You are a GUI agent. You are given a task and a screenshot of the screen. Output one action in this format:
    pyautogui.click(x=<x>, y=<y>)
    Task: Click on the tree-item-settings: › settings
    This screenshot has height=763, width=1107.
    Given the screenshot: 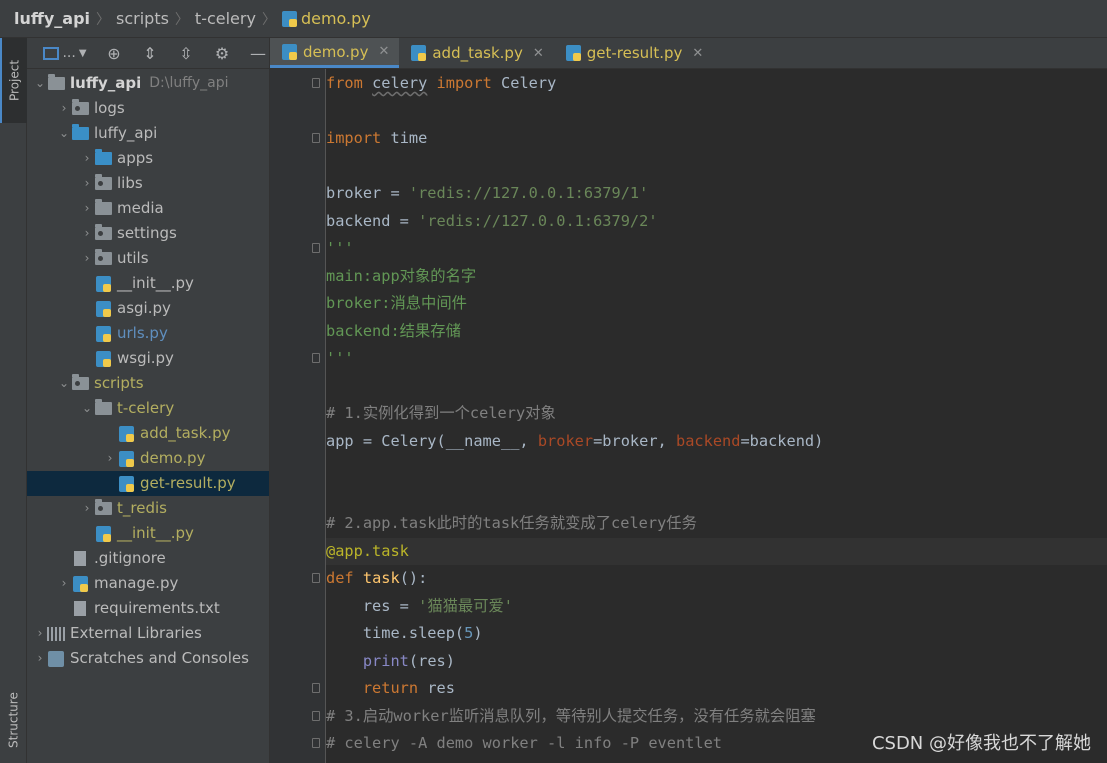 What is the action you would take?
    pyautogui.click(x=148, y=233)
    